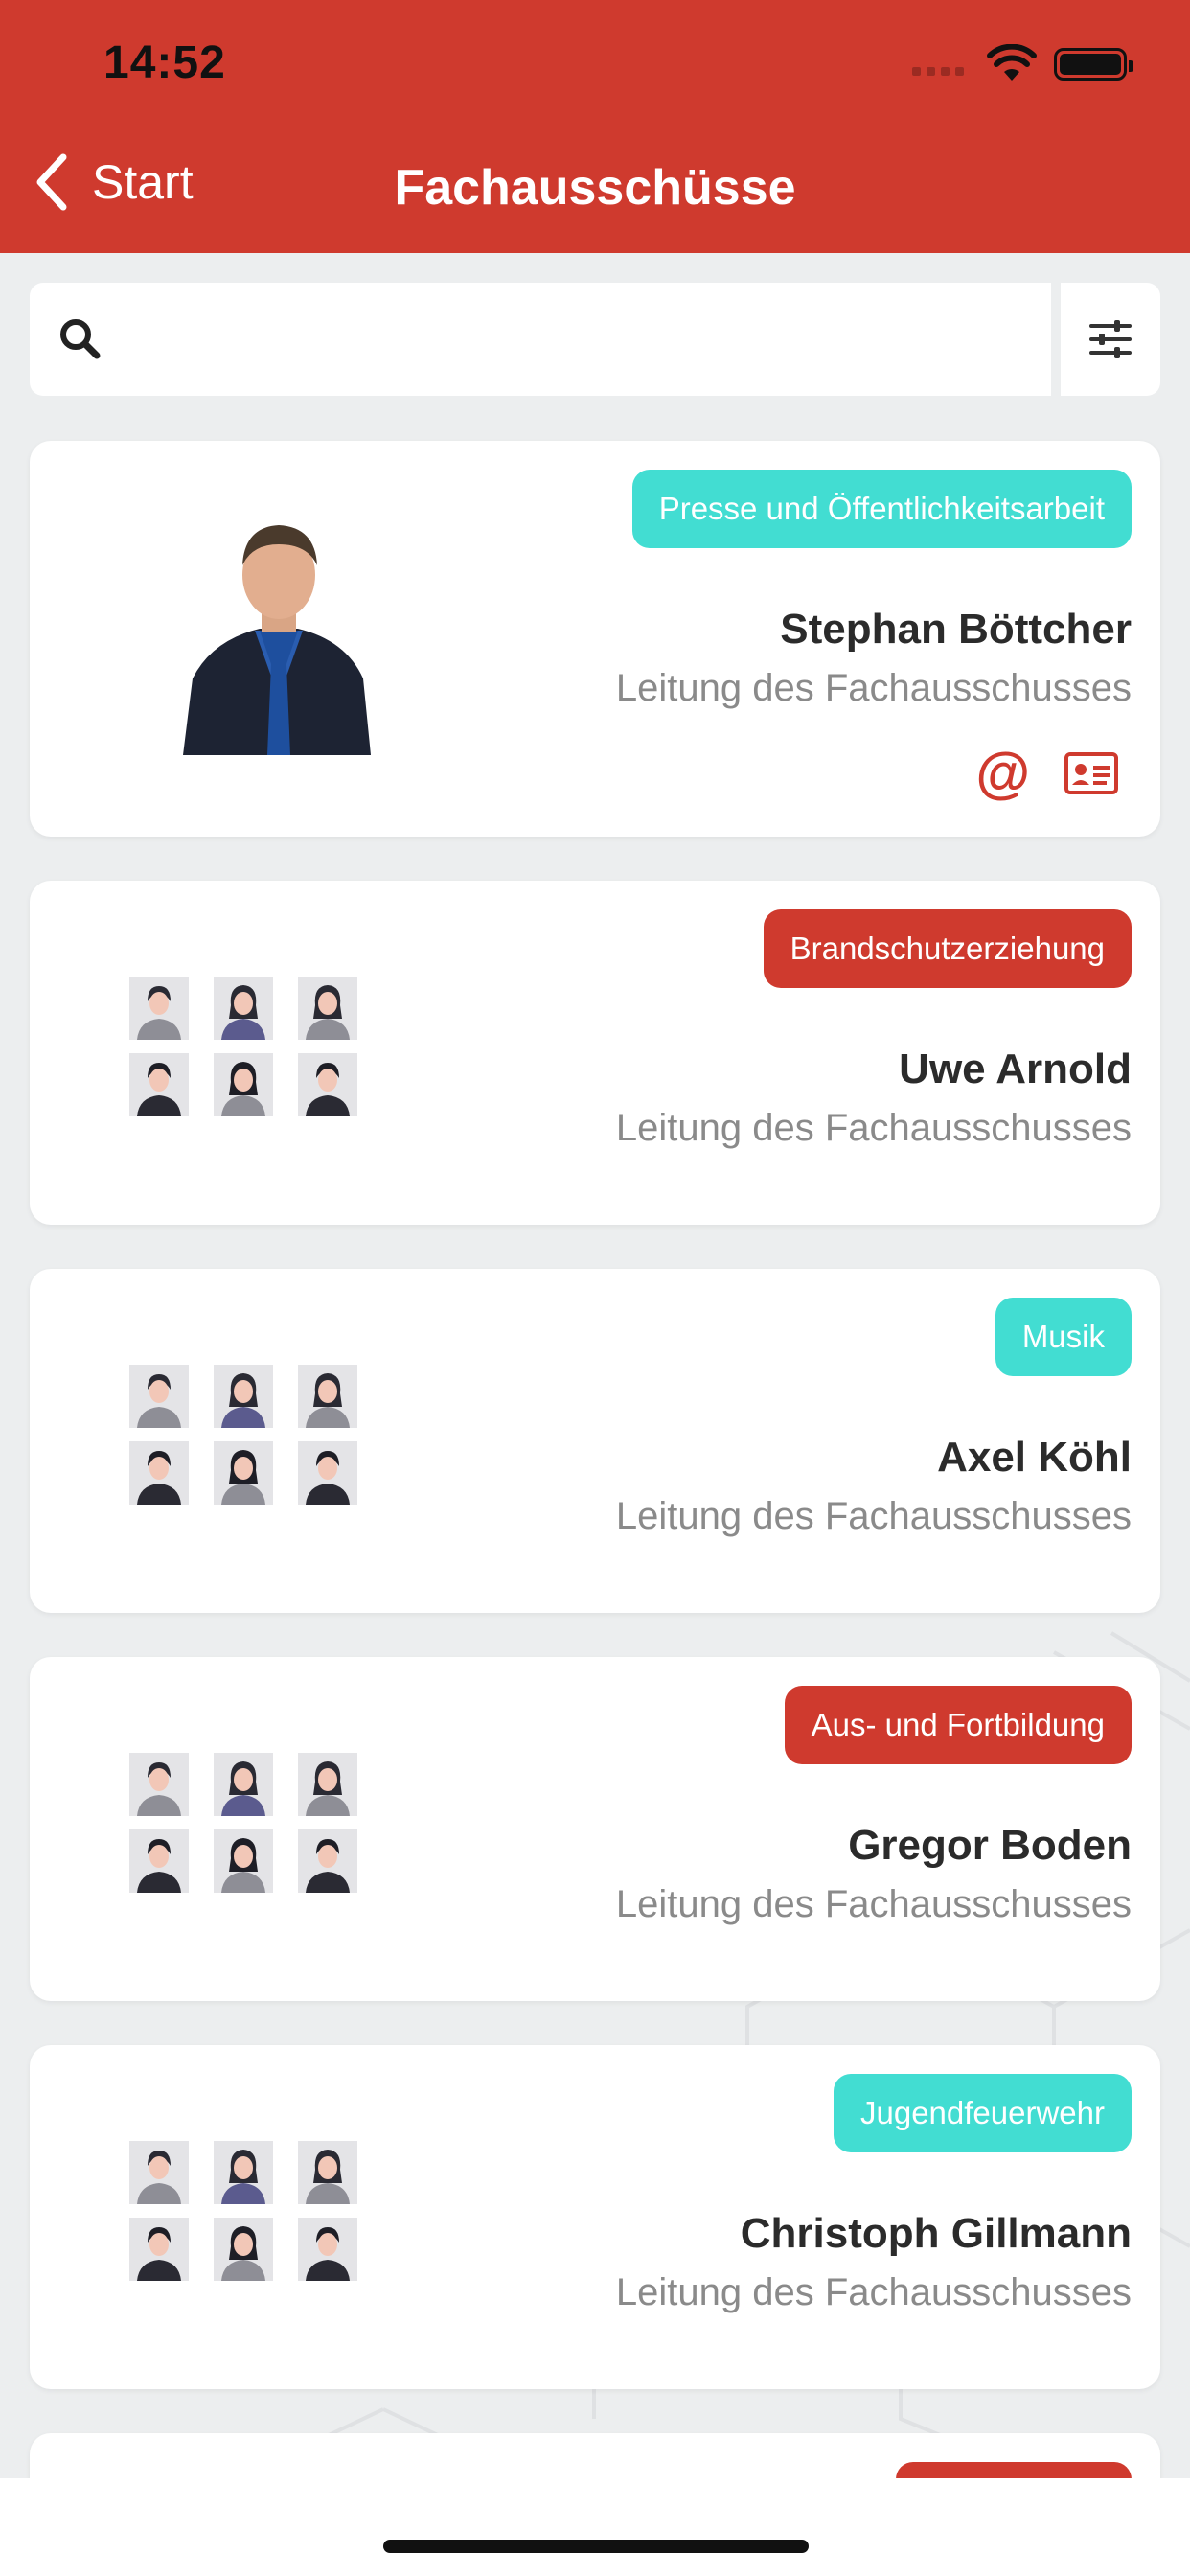 Image resolution: width=1190 pixels, height=2576 pixels. I want to click on search-divider, so click(1056, 339).